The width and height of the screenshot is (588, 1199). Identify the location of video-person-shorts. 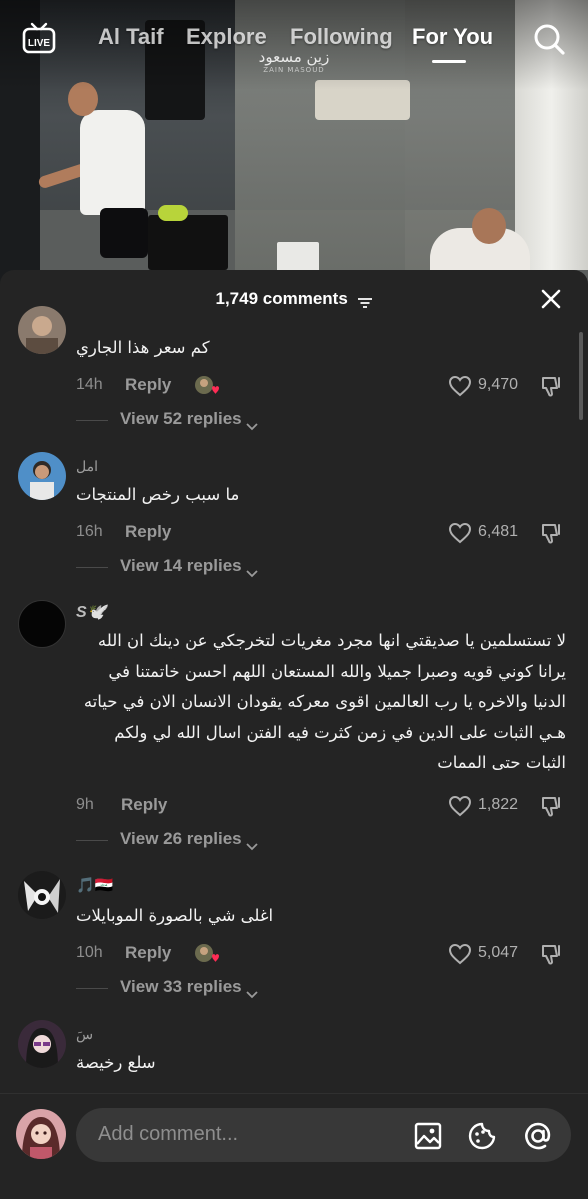
(124, 233).